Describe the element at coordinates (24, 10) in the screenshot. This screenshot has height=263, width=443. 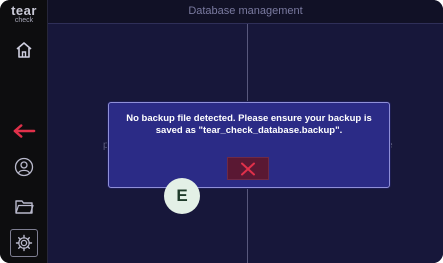
I see `logo-line1: tear` at that location.